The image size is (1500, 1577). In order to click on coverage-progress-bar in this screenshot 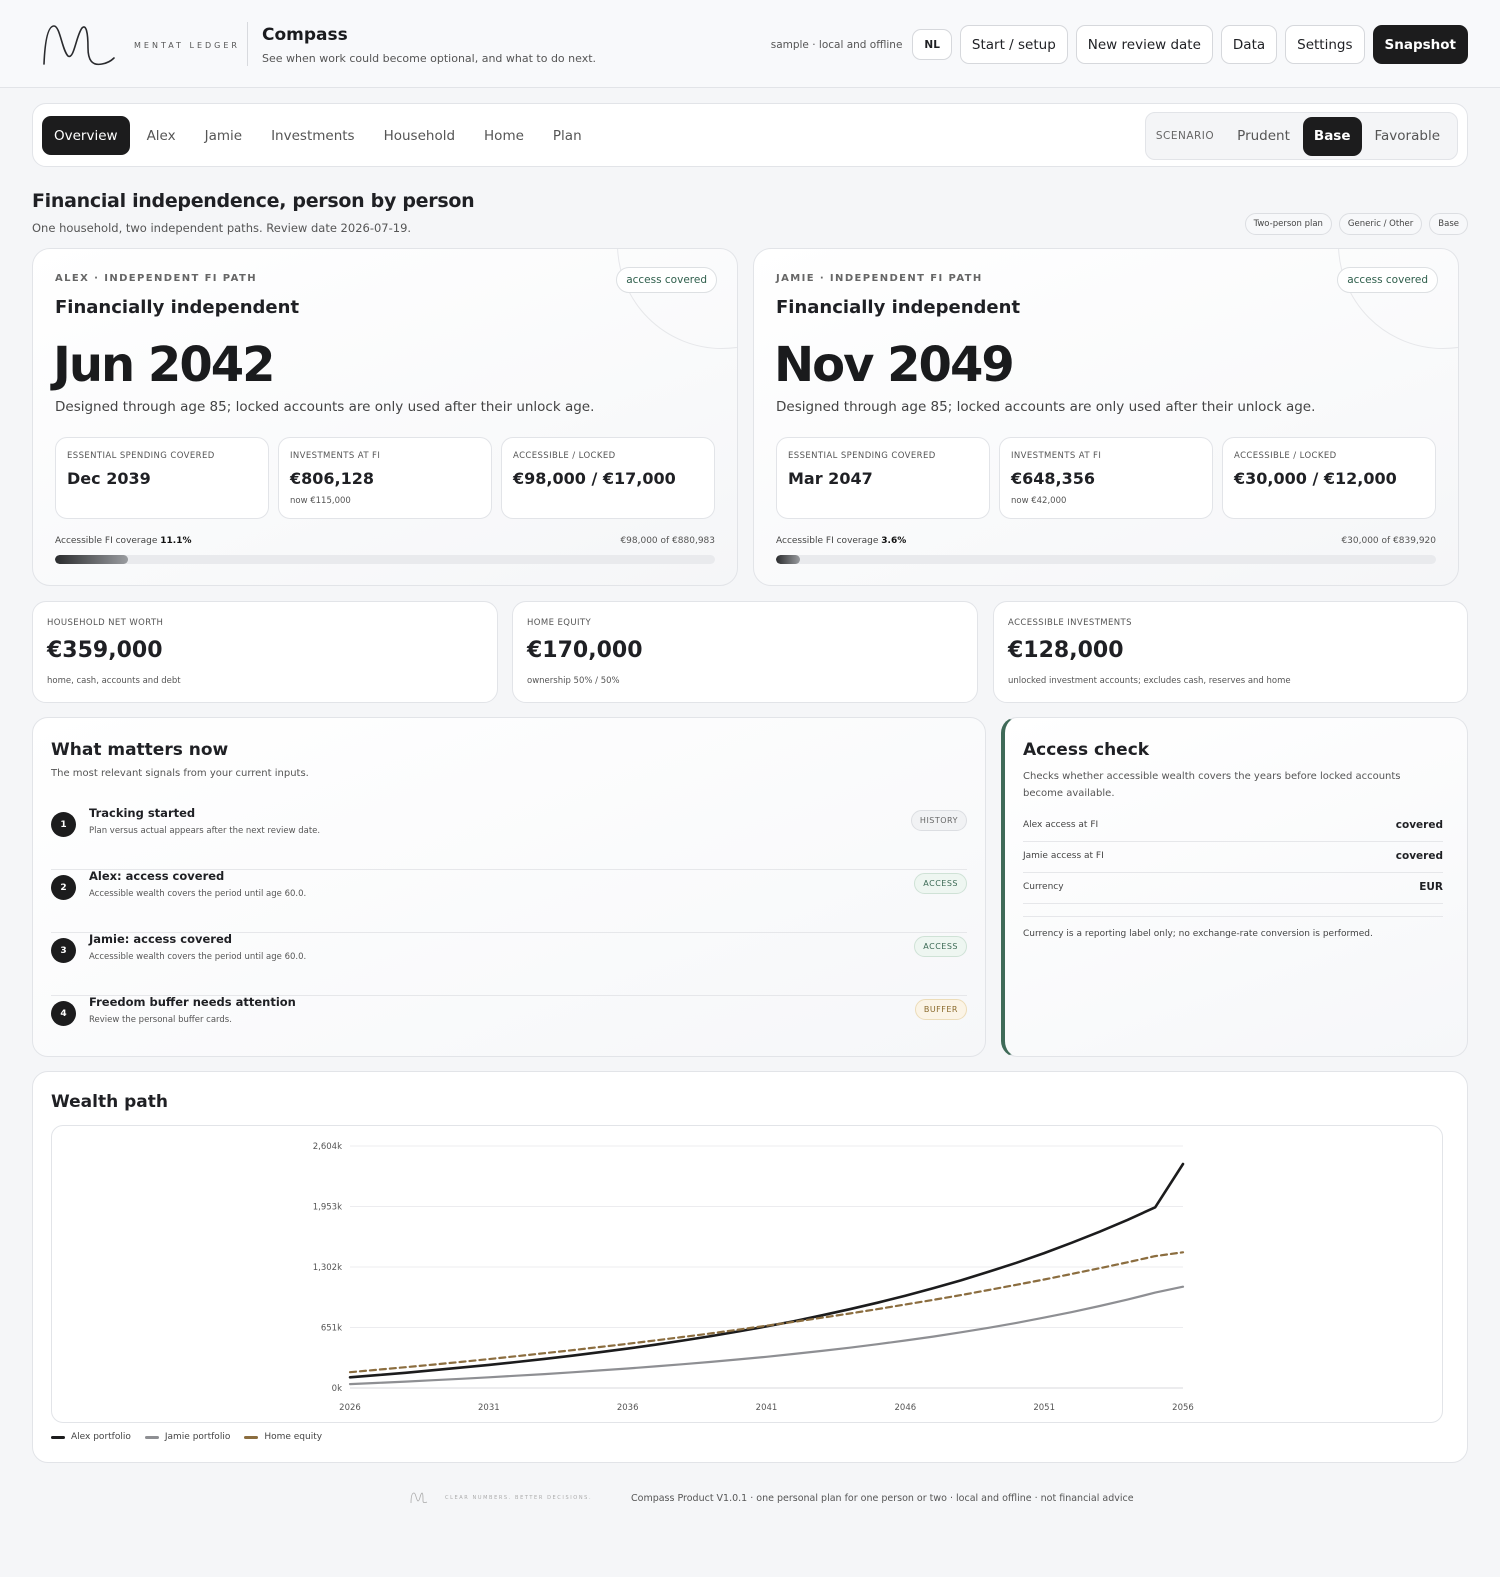, I will do `click(385, 559)`.